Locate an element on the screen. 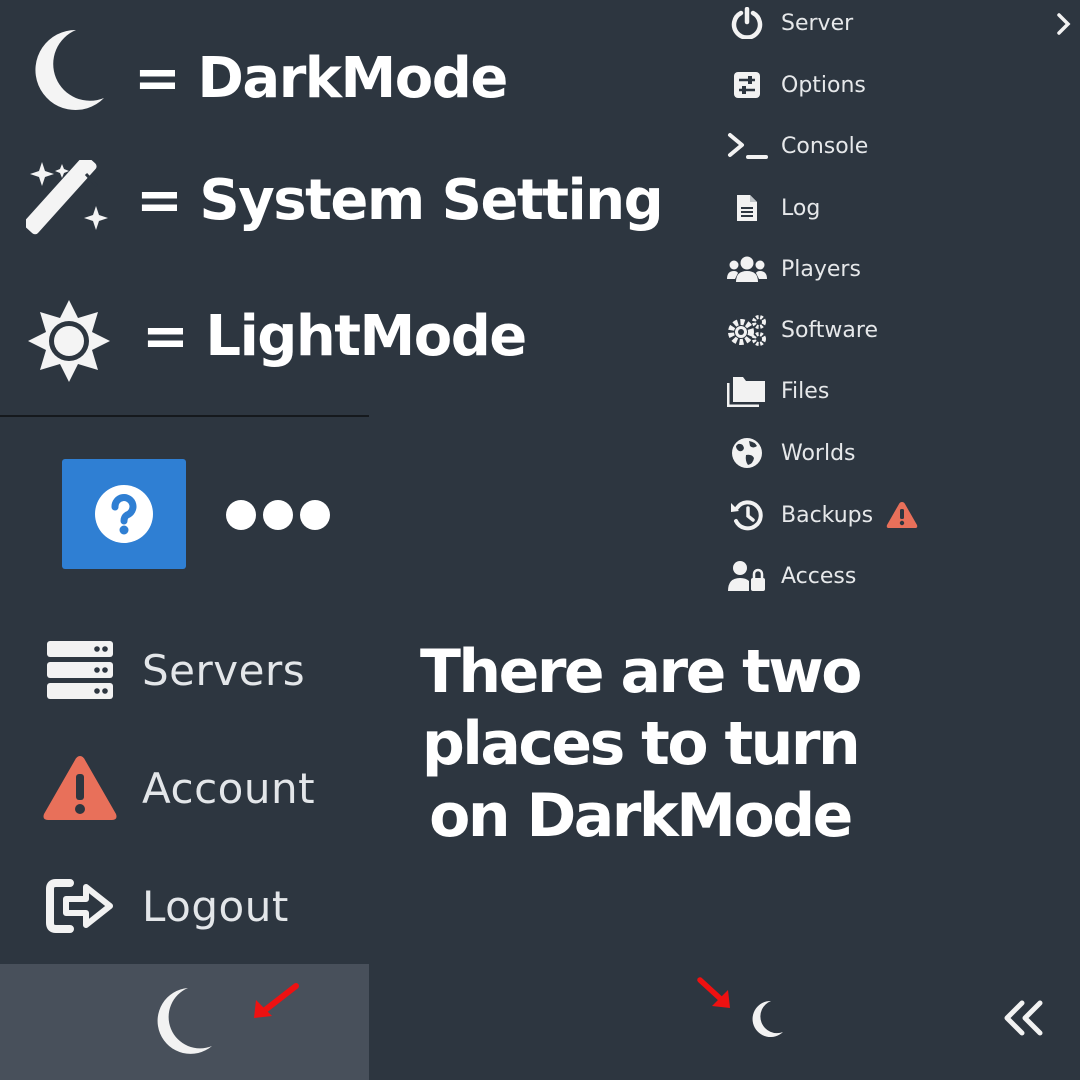 Image resolution: width=1080 pixels, height=1080 pixels. sun-icon is located at coordinates (69, 341).